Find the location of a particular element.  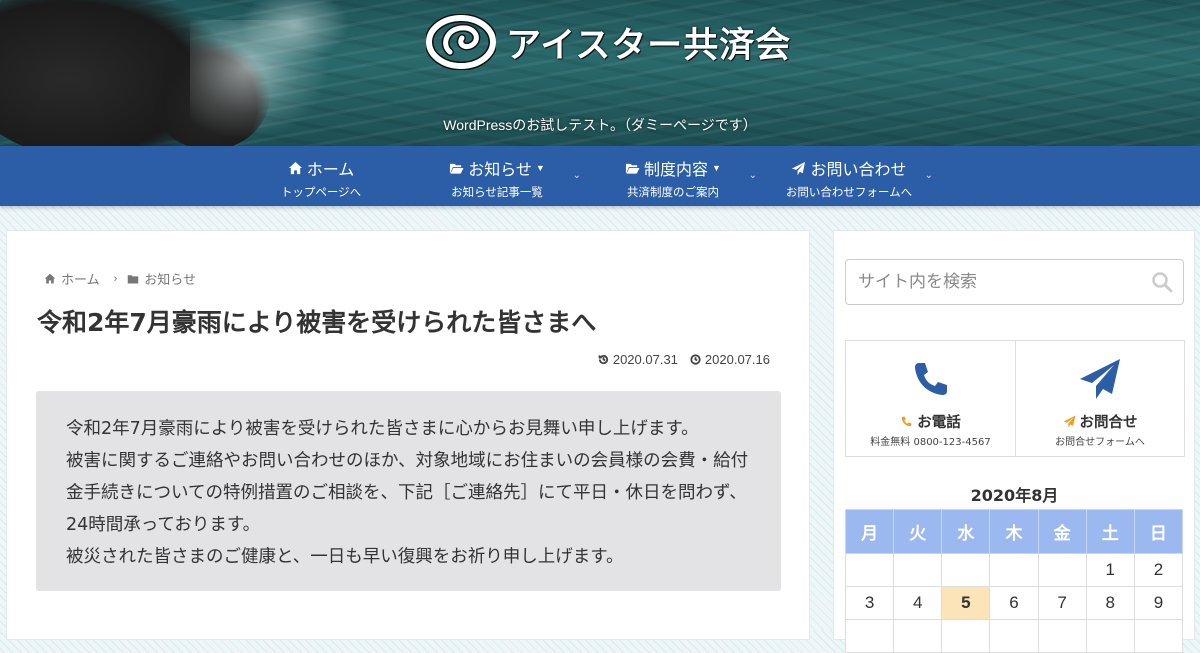

nav-item-sub: お知らせ記事一覧 is located at coordinates (497, 193).